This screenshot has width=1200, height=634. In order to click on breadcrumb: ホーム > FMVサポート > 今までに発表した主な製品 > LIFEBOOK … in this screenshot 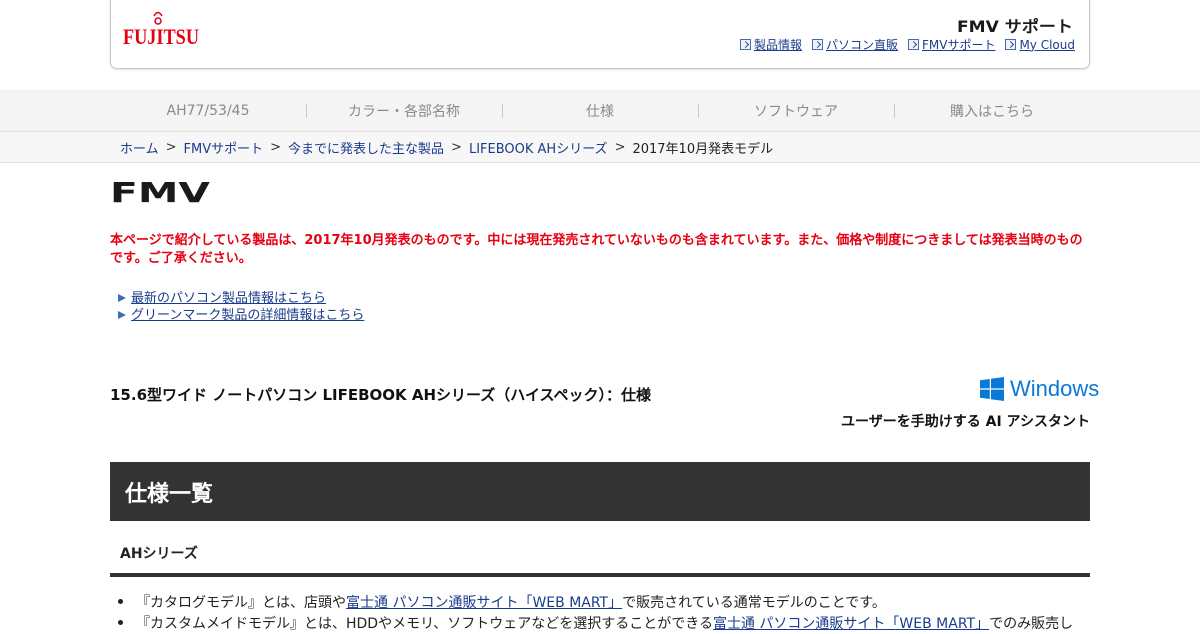, I will do `click(446, 147)`.